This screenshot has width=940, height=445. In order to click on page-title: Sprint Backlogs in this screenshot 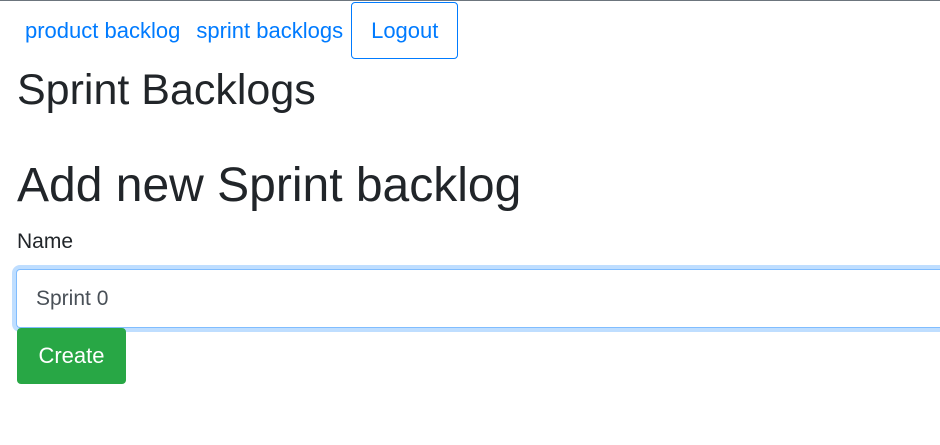, I will do `click(166, 90)`.